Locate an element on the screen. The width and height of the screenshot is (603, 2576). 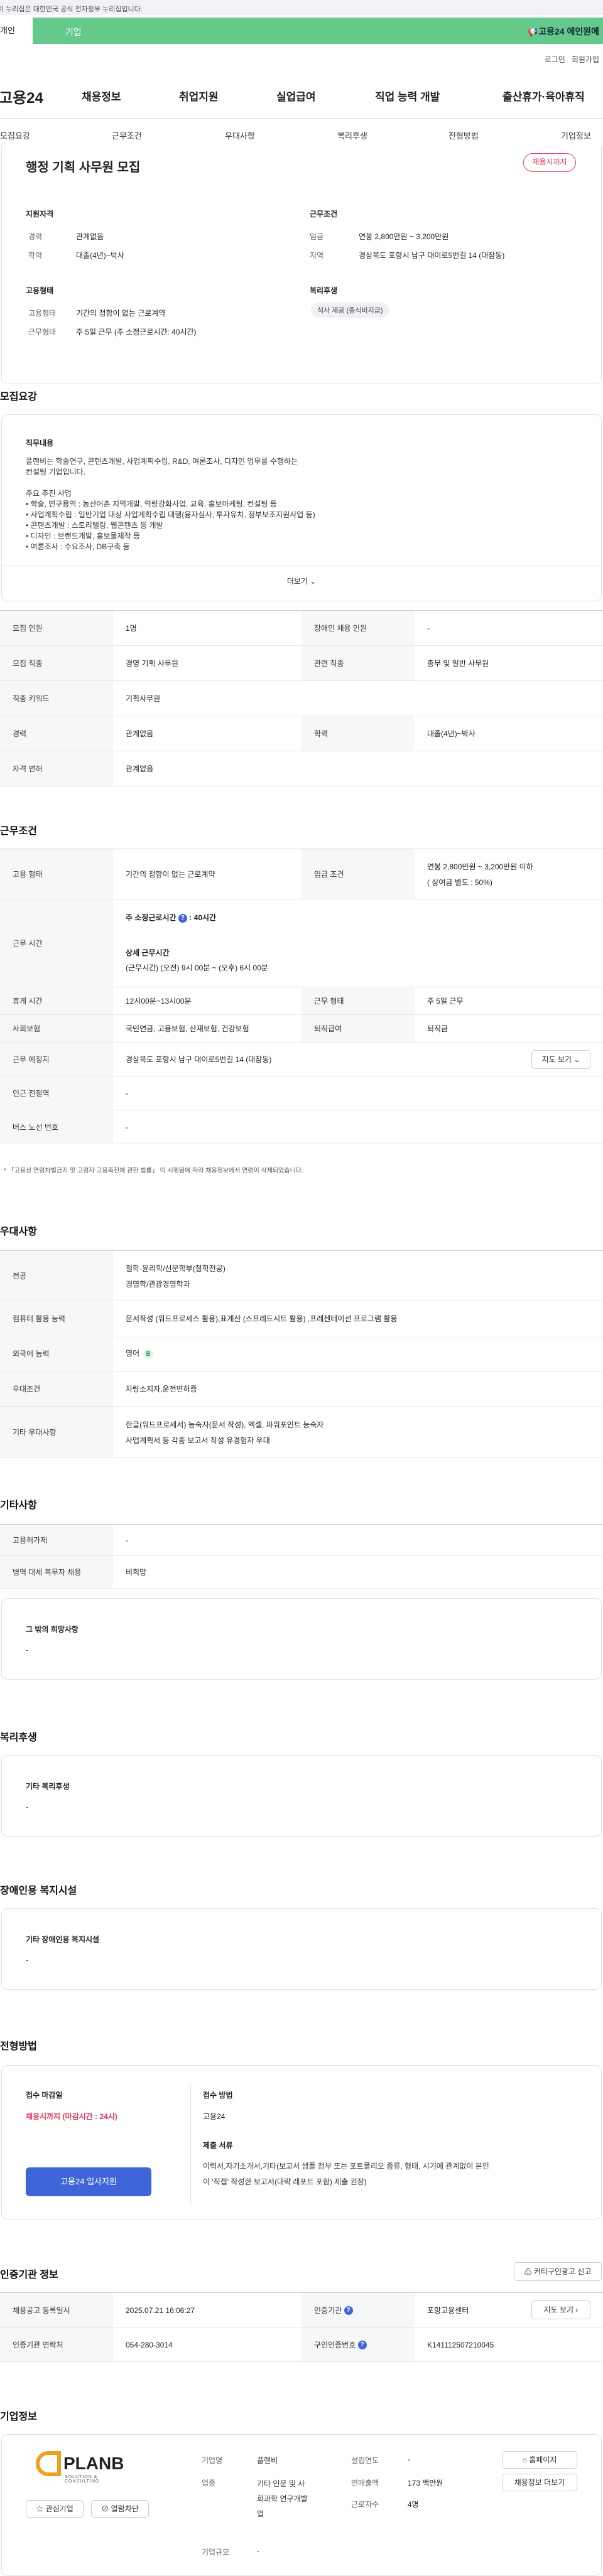
topbar-banner-link: 📢고용24 에인원에 is located at coordinates (563, 31).